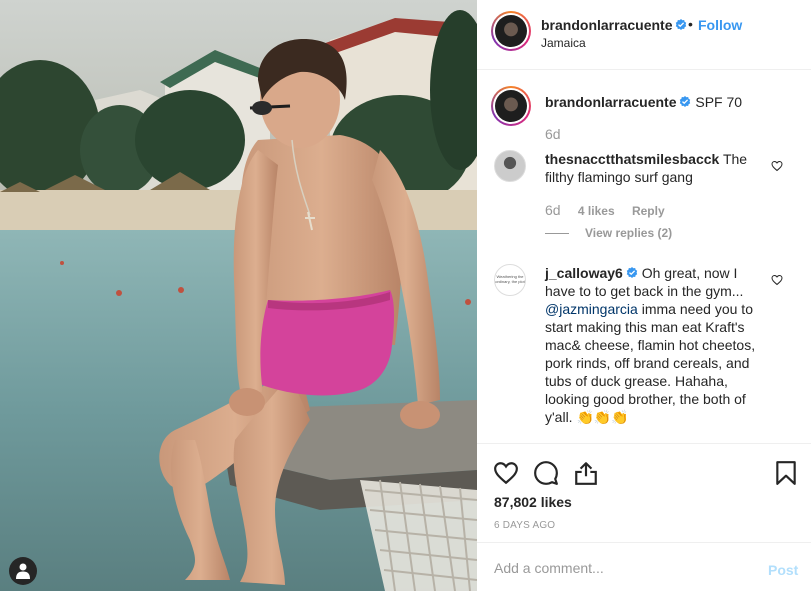 Image resolution: width=811 pixels, height=591 pixels. I want to click on comment-mention-link: @jazmingarcia, so click(591, 309).